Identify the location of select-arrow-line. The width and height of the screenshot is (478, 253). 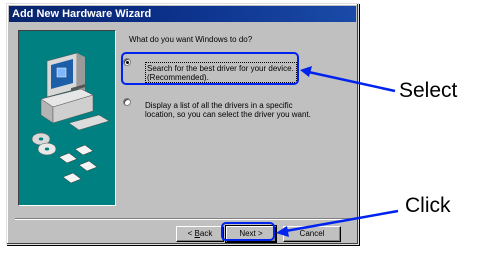
(349, 81).